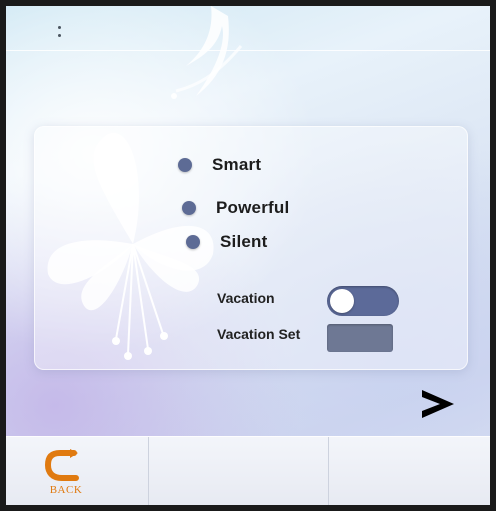  What do you see at coordinates (207, 52) in the screenshot?
I see `water-splash-decoration` at bounding box center [207, 52].